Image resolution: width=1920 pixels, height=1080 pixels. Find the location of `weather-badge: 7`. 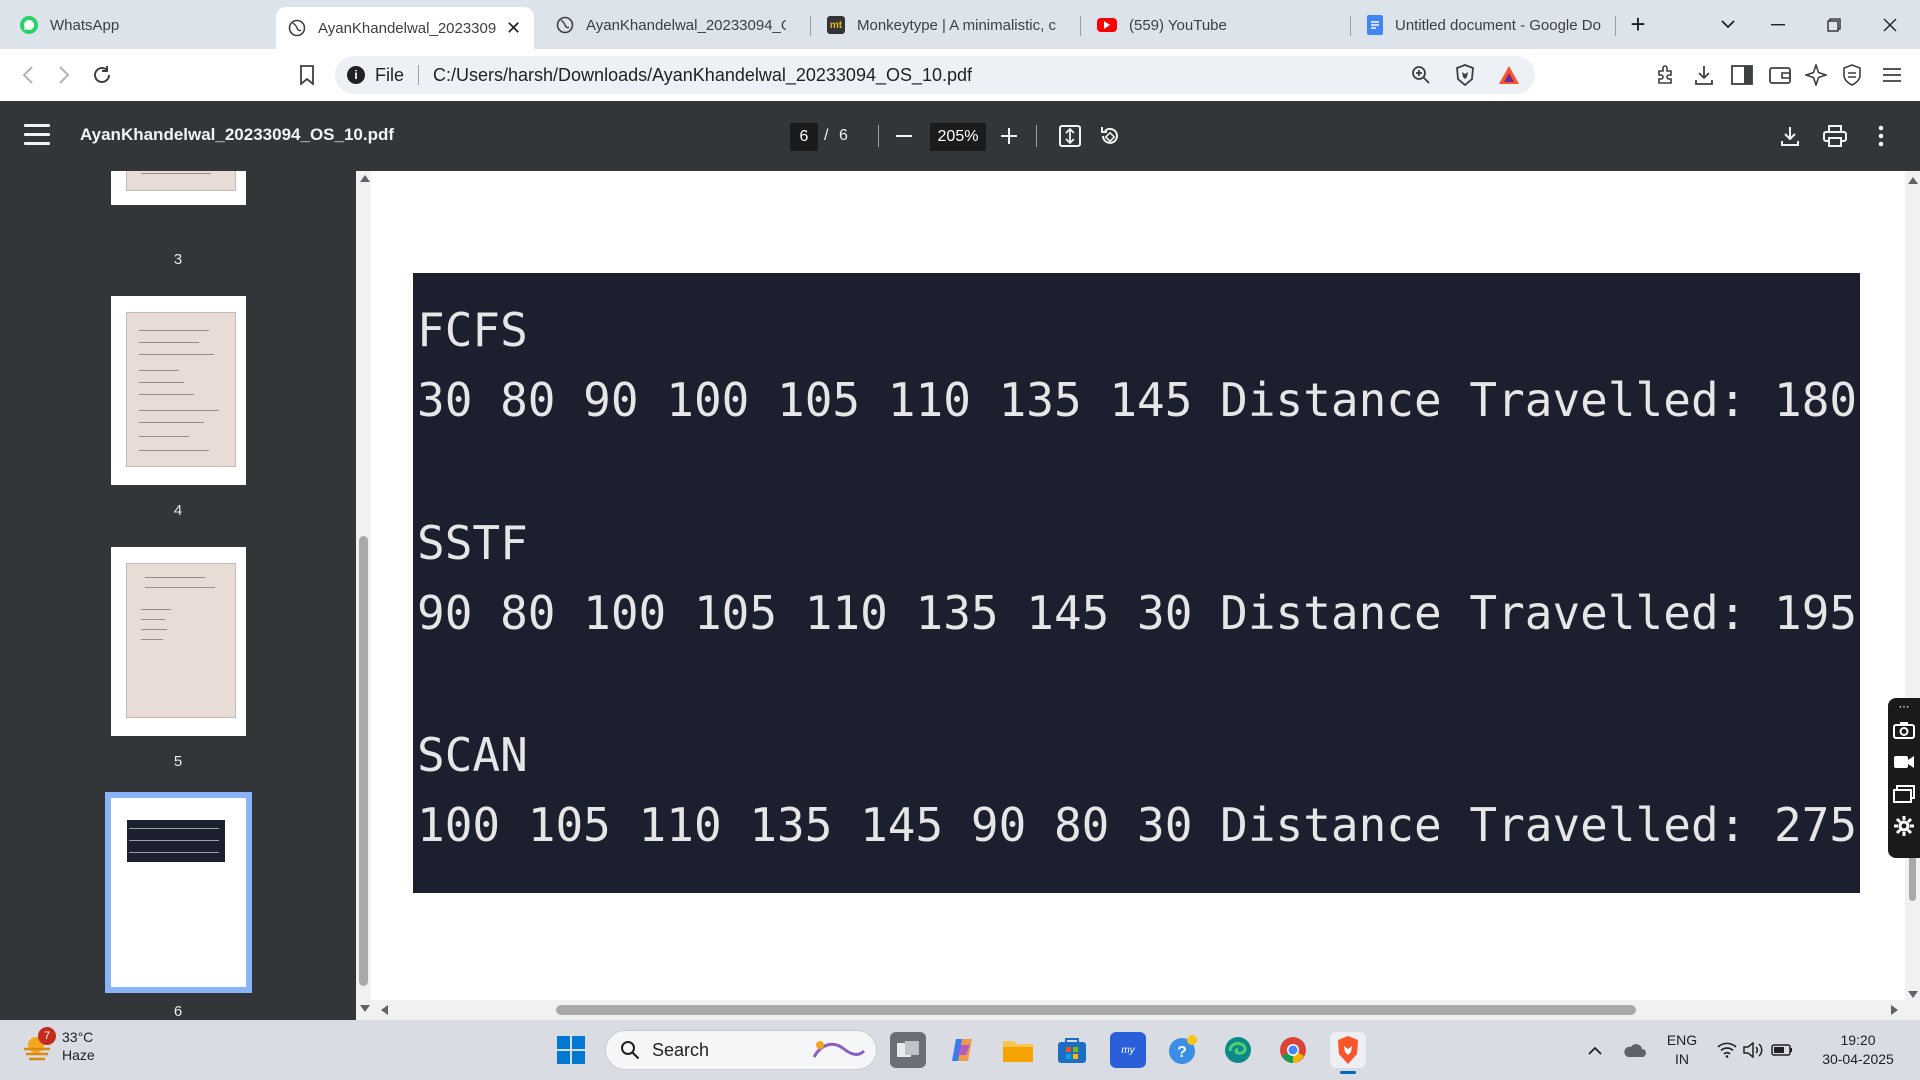

weather-badge: 7 is located at coordinates (47, 1036).